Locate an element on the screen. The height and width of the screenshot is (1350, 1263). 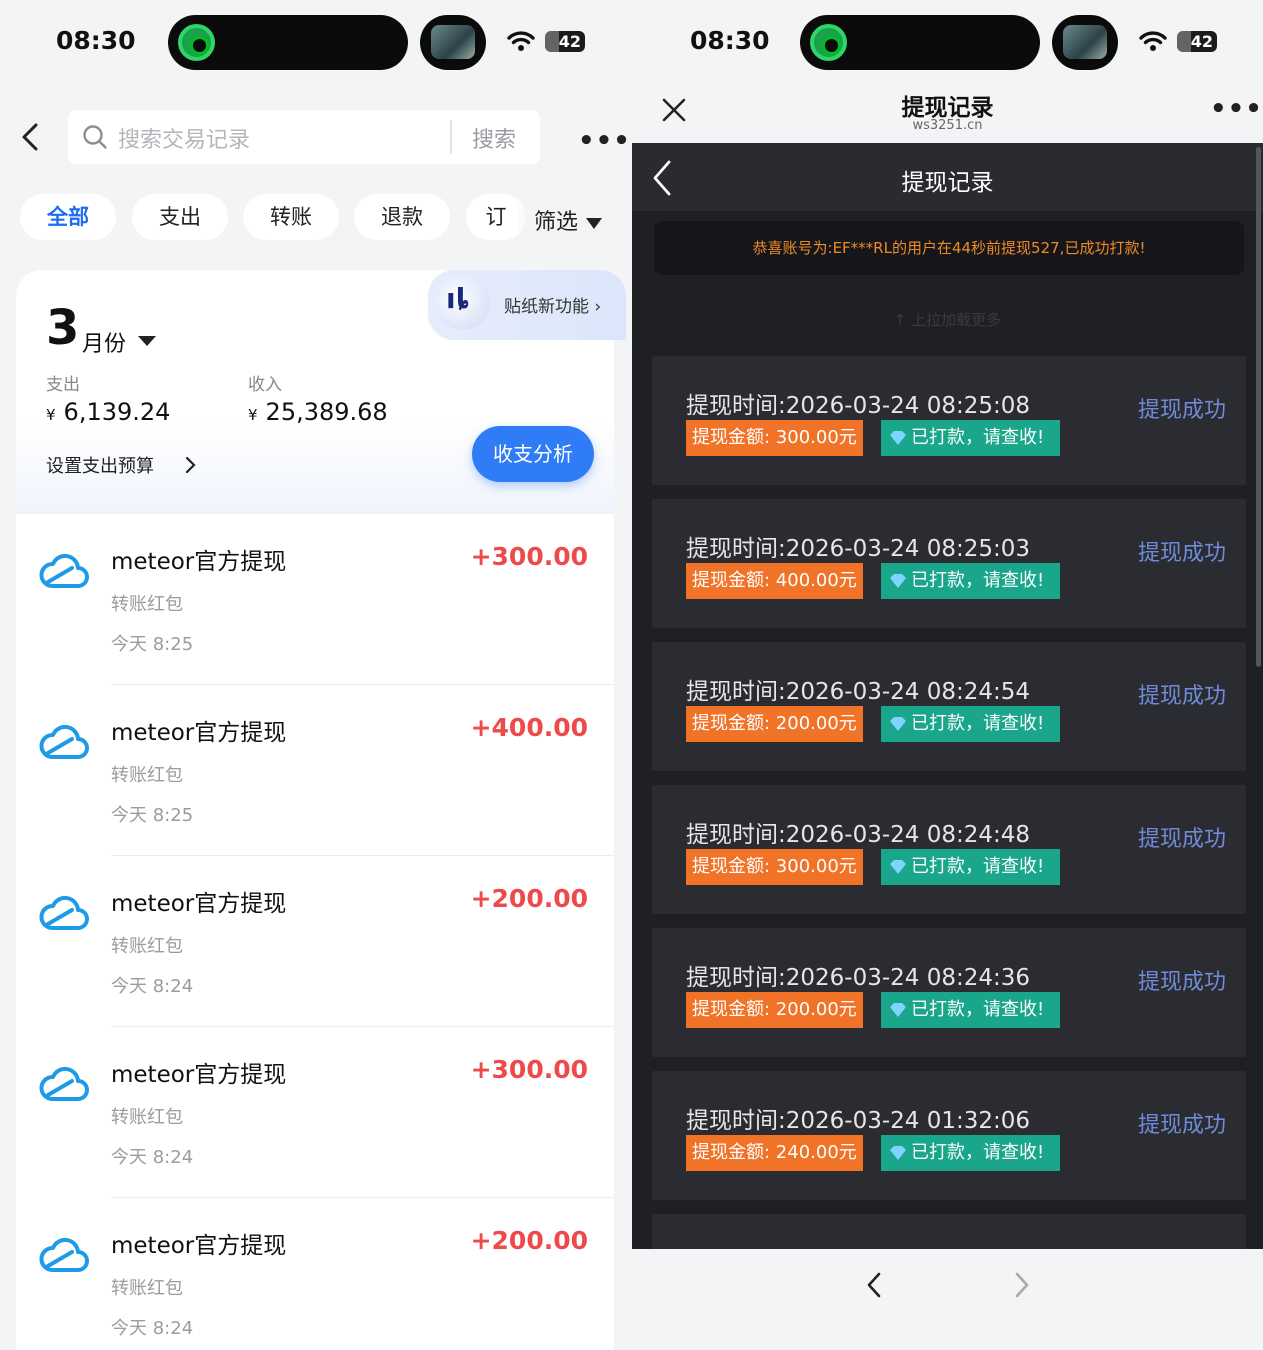
chip-expense: 支出 is located at coordinates (180, 217).